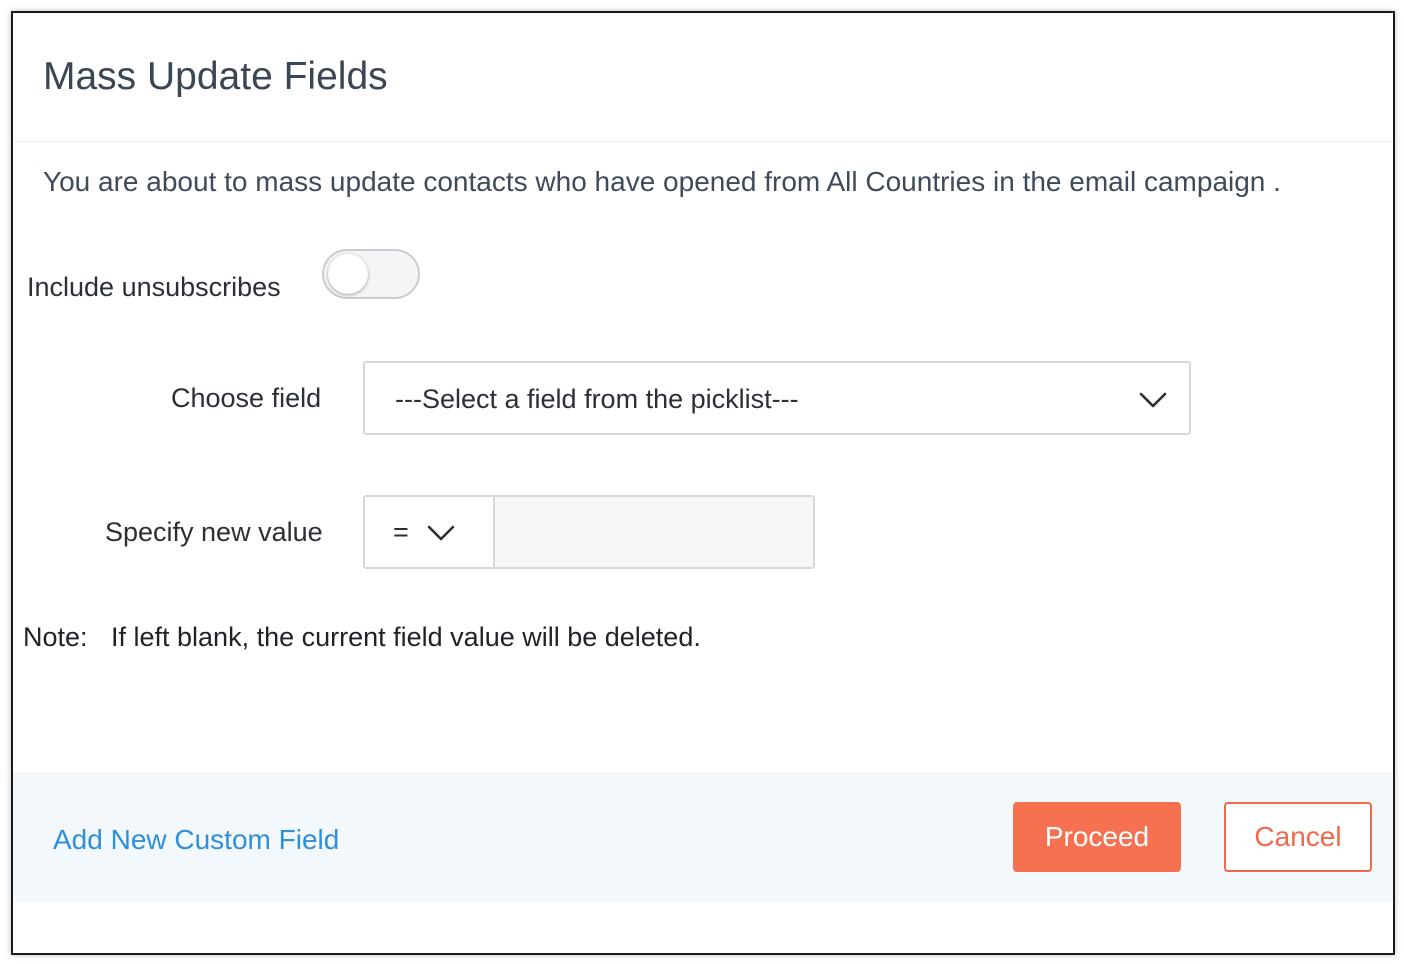  What do you see at coordinates (1097, 837) in the screenshot?
I see `proceed-button: Proceed` at bounding box center [1097, 837].